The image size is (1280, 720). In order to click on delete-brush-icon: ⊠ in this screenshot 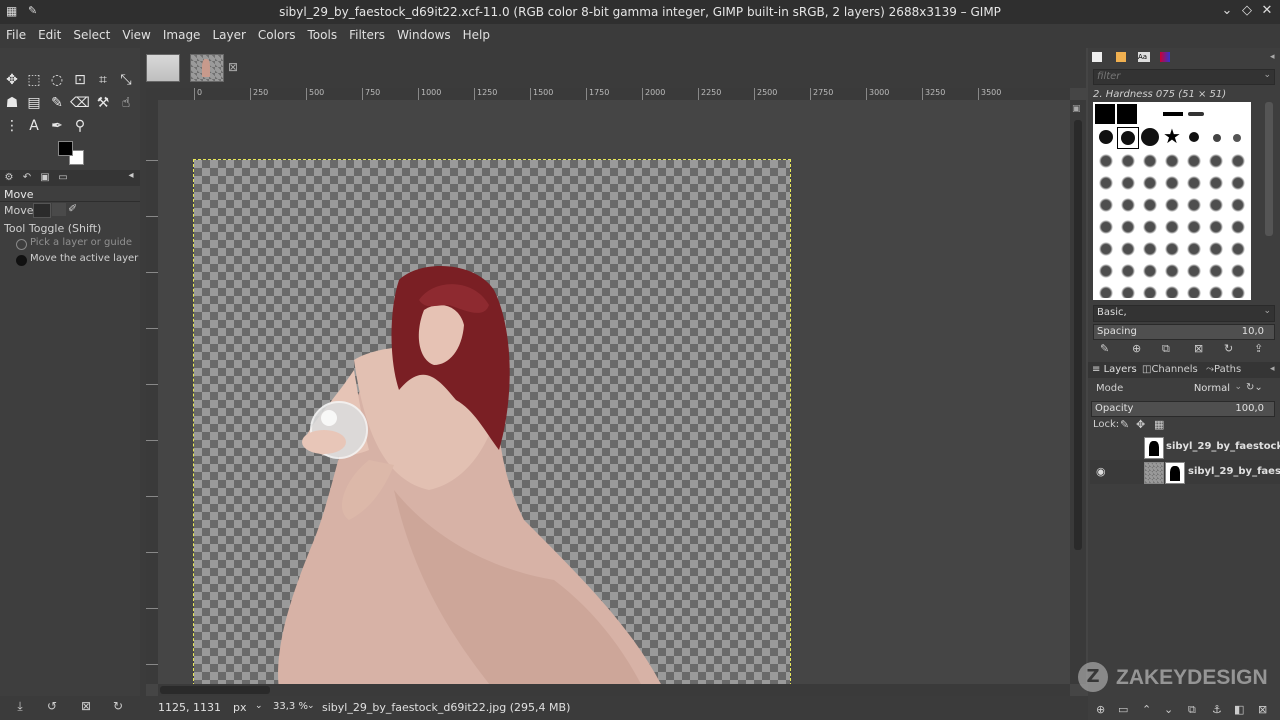, I will do `click(1198, 348)`.